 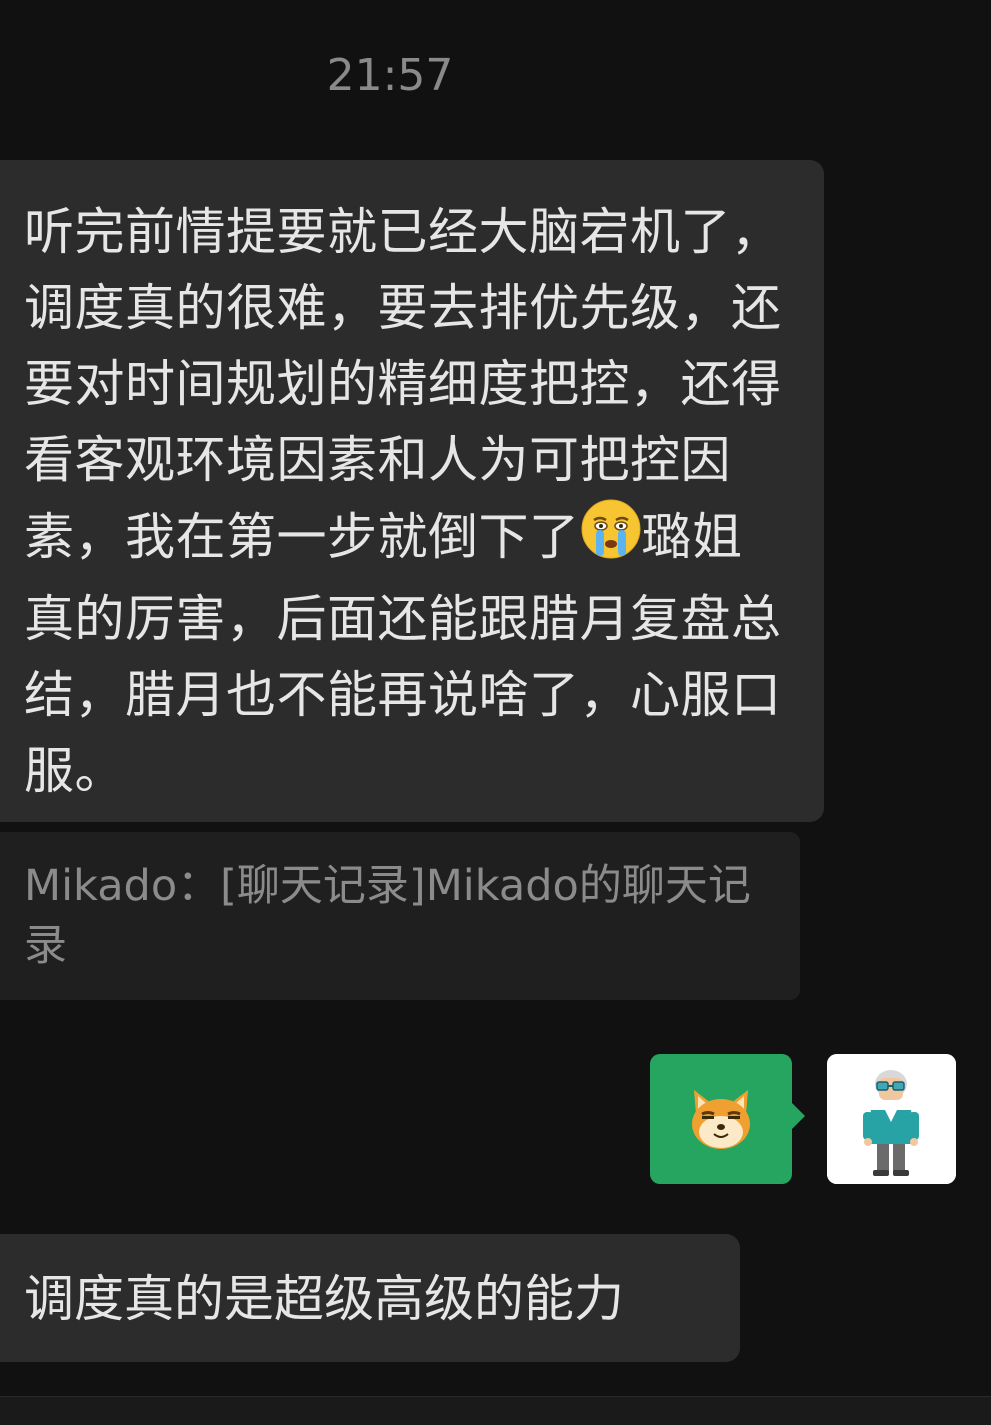 What do you see at coordinates (400, 916) in the screenshot?
I see `quoted-message: Mikado：[聊天记录]Mikado的聊天记录` at bounding box center [400, 916].